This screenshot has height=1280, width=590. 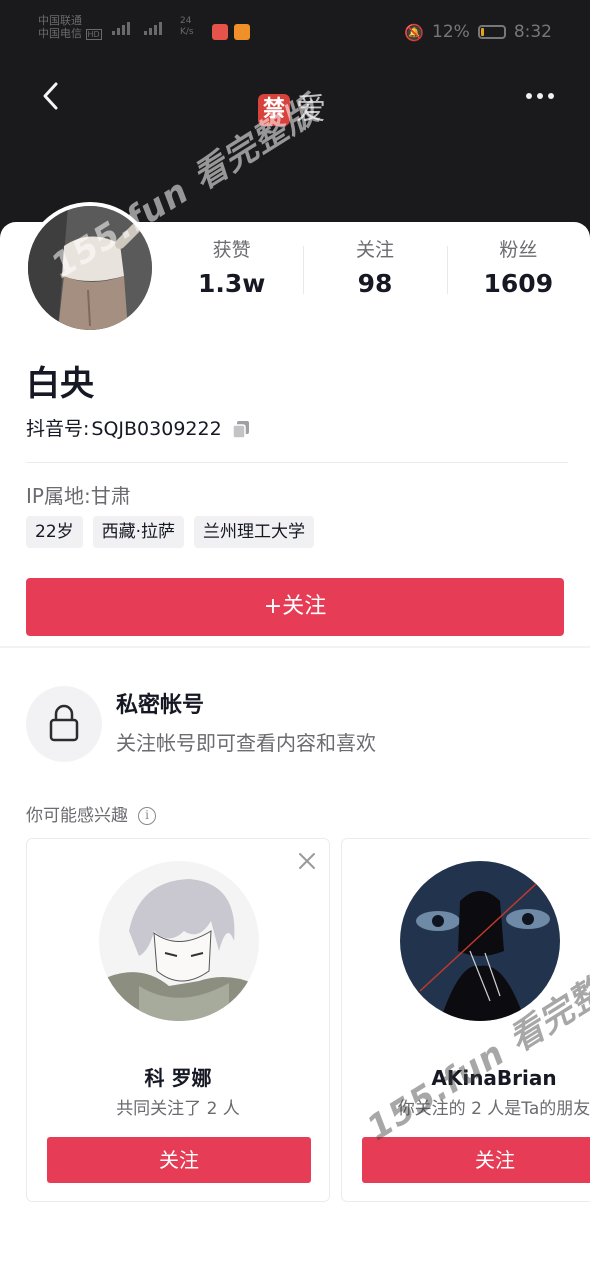 I want to click on status-bar: 中国联通 中国电信 HD 24 K/s 🔕 12% 8:32, so click(x=295, y=32).